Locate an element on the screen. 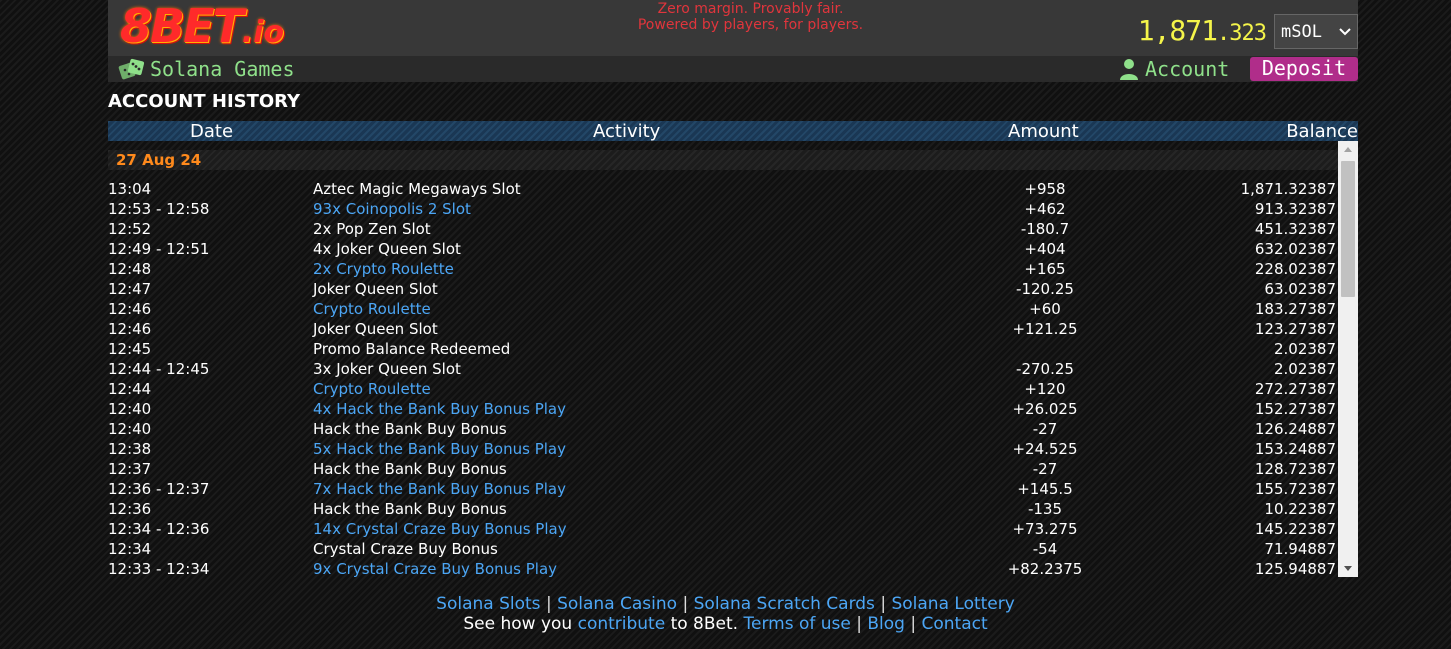 The width and height of the screenshot is (1451, 649). row-date: 13:04 is located at coordinates (130, 189).